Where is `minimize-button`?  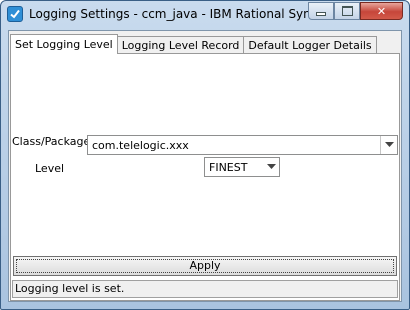 minimize-button is located at coordinates (321, 11).